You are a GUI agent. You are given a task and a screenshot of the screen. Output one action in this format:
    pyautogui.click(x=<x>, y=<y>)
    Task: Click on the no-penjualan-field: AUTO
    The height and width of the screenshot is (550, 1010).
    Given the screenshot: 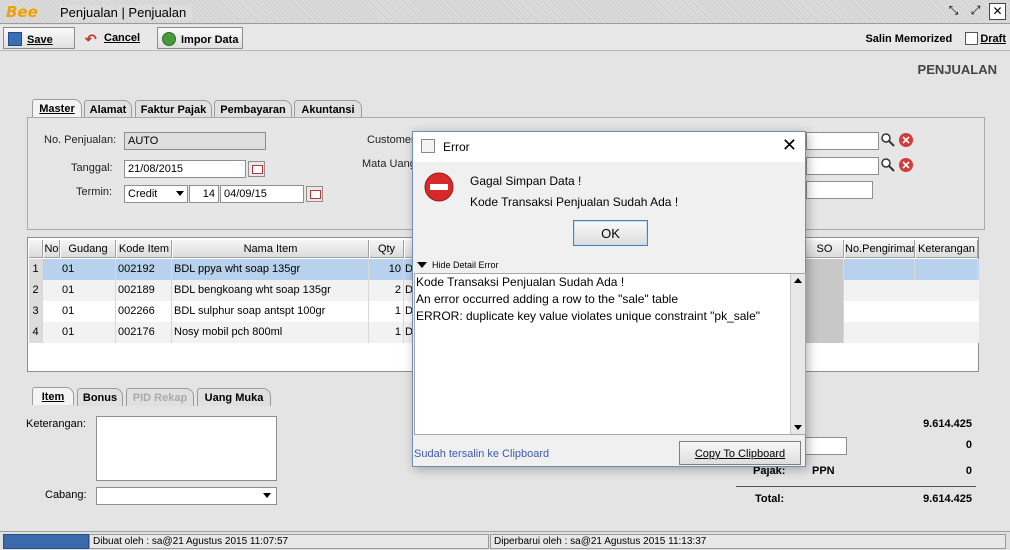 What is the action you would take?
    pyautogui.click(x=195, y=141)
    